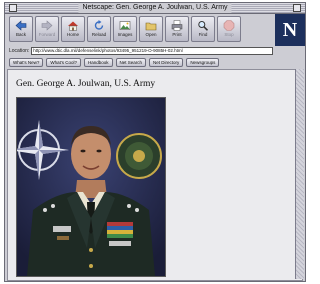 This screenshot has width=320, height=284. Describe the element at coordinates (203, 26) in the screenshot. I see `find-icon` at that location.